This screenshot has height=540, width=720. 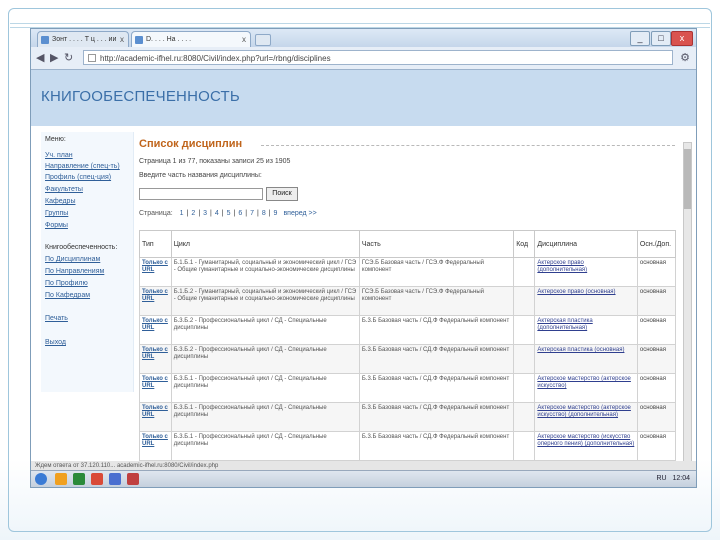 I want to click on sidebar-item-exit: Выход, so click(x=55, y=342).